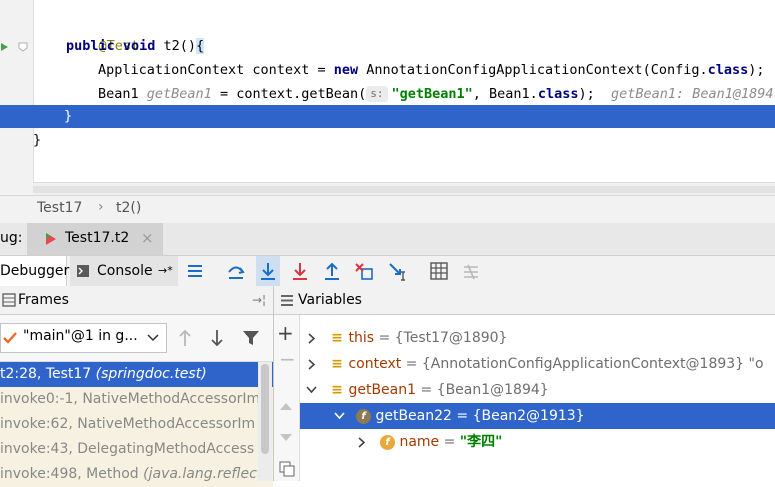  I want to click on debugger-toolbar: Debugger Console →*, so click(387, 271).